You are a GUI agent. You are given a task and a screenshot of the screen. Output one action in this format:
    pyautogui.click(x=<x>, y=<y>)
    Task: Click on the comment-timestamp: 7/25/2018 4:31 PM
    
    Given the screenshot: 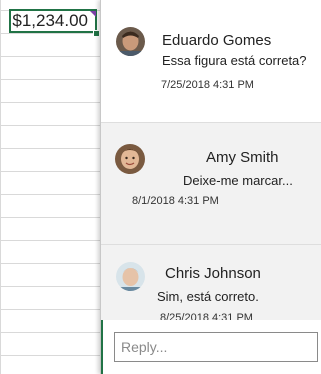 What is the action you would take?
    pyautogui.click(x=207, y=85)
    